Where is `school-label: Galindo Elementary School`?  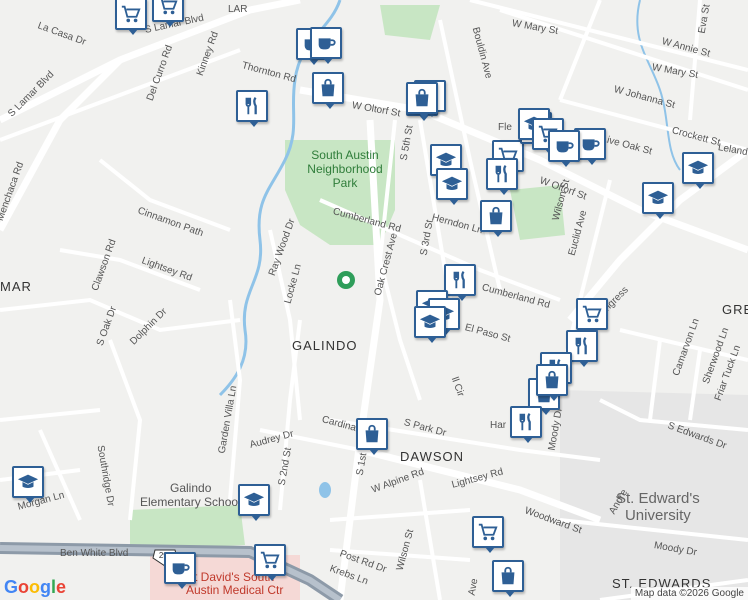 school-label: Galindo Elementary School is located at coordinates (190, 495).